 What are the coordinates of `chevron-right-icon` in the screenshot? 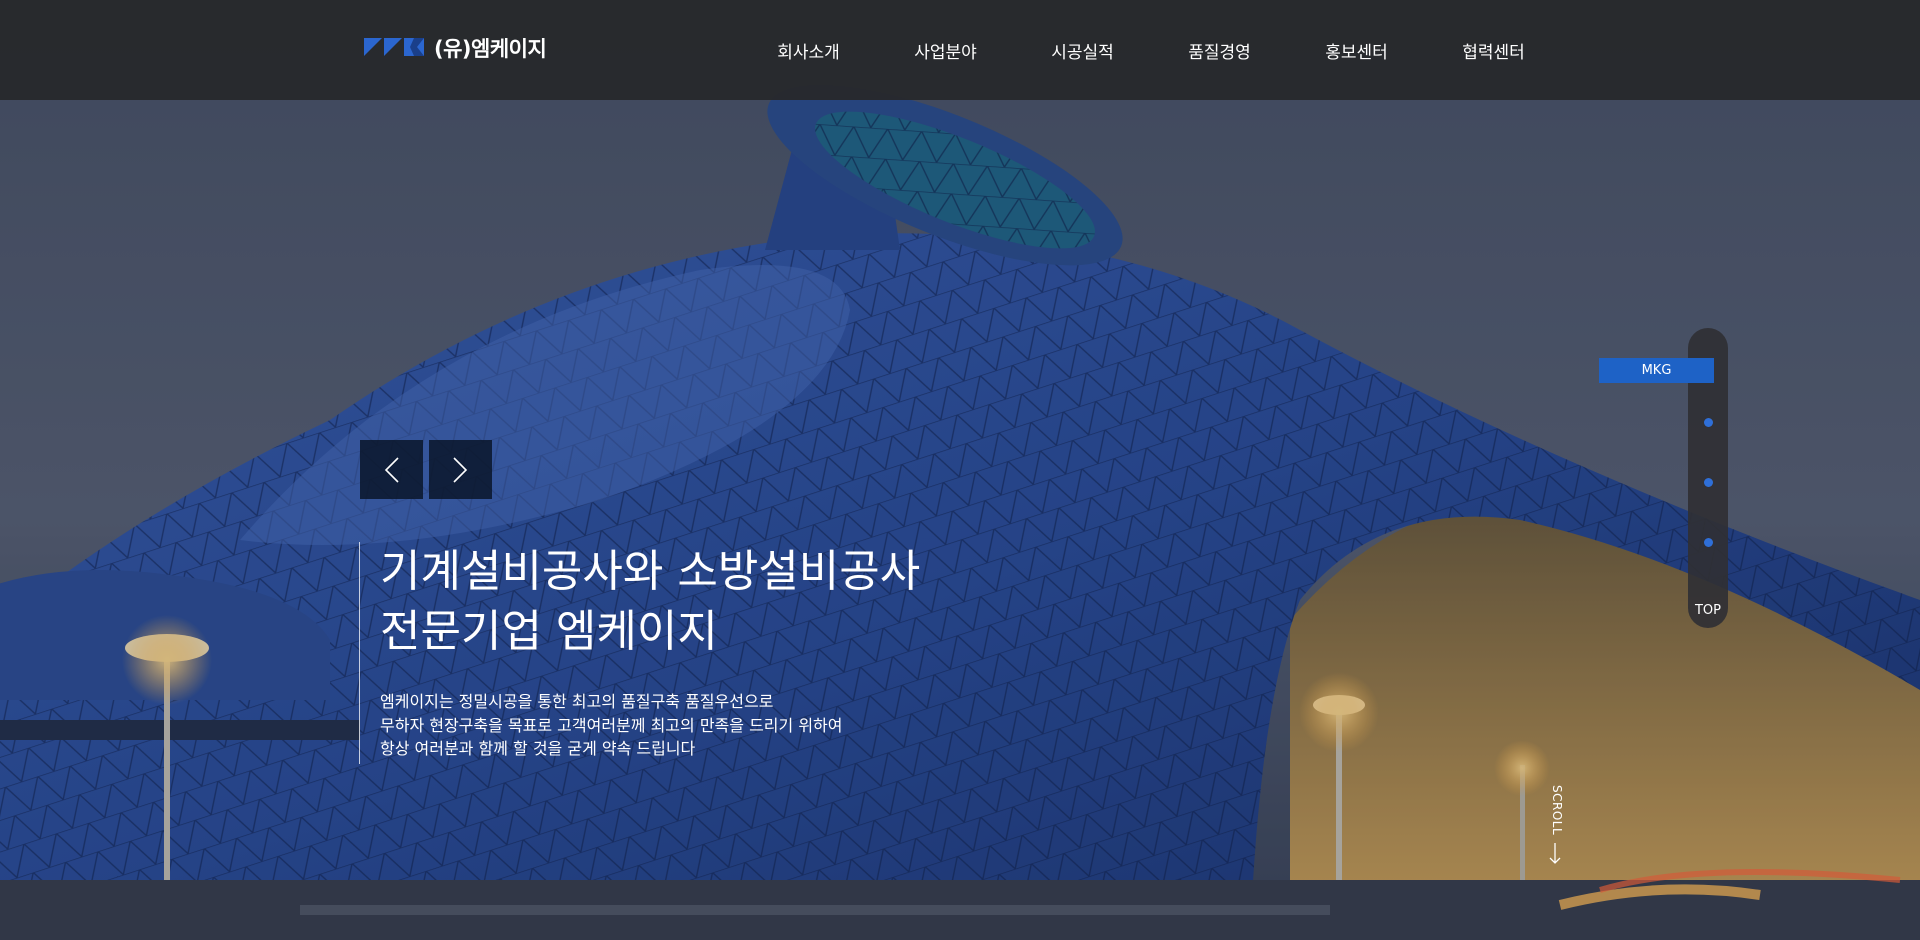 It's located at (460, 470).